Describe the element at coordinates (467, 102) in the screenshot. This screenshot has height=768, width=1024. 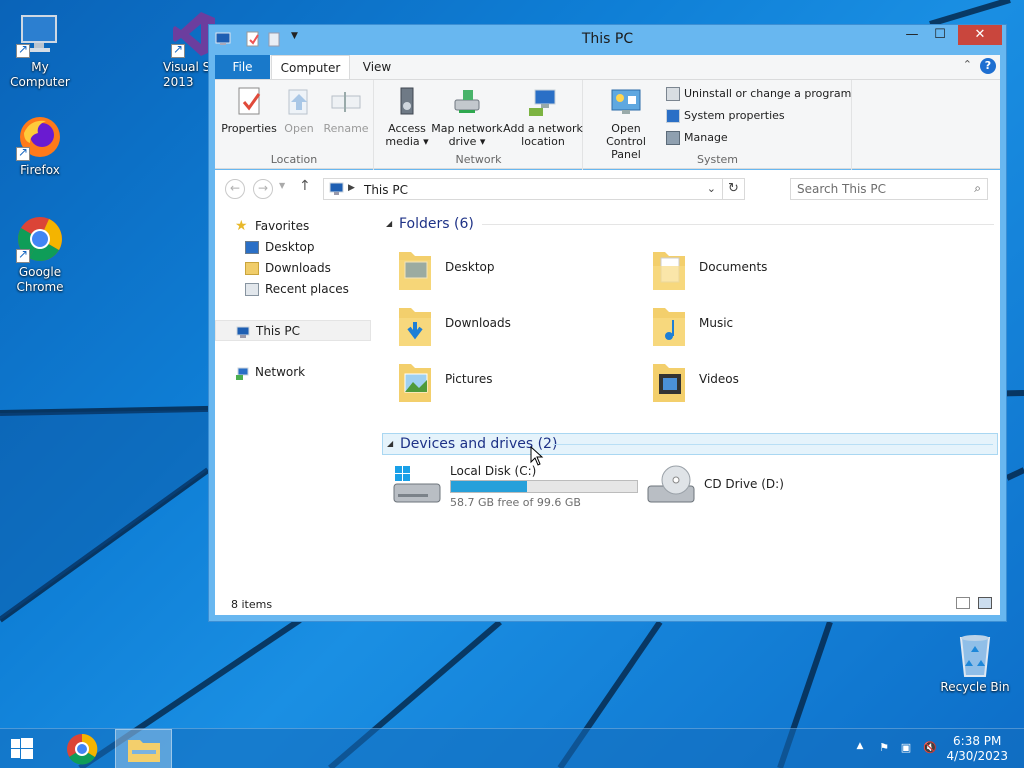
I see `map-network-drive-icon` at that location.